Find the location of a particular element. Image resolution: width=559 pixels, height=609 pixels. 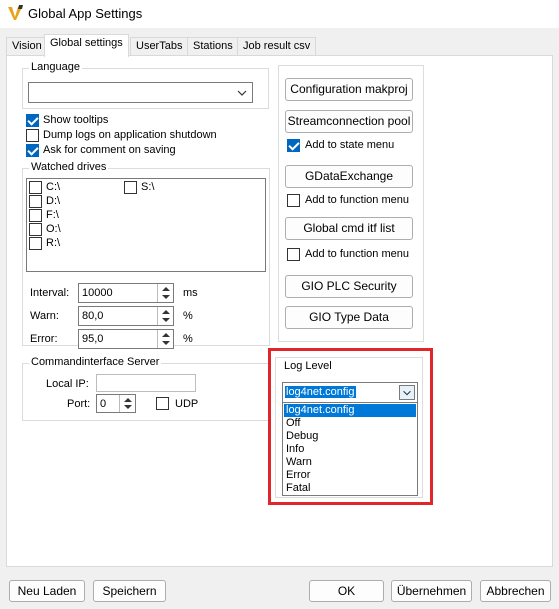

port-spinbox: 0 is located at coordinates (116, 403).